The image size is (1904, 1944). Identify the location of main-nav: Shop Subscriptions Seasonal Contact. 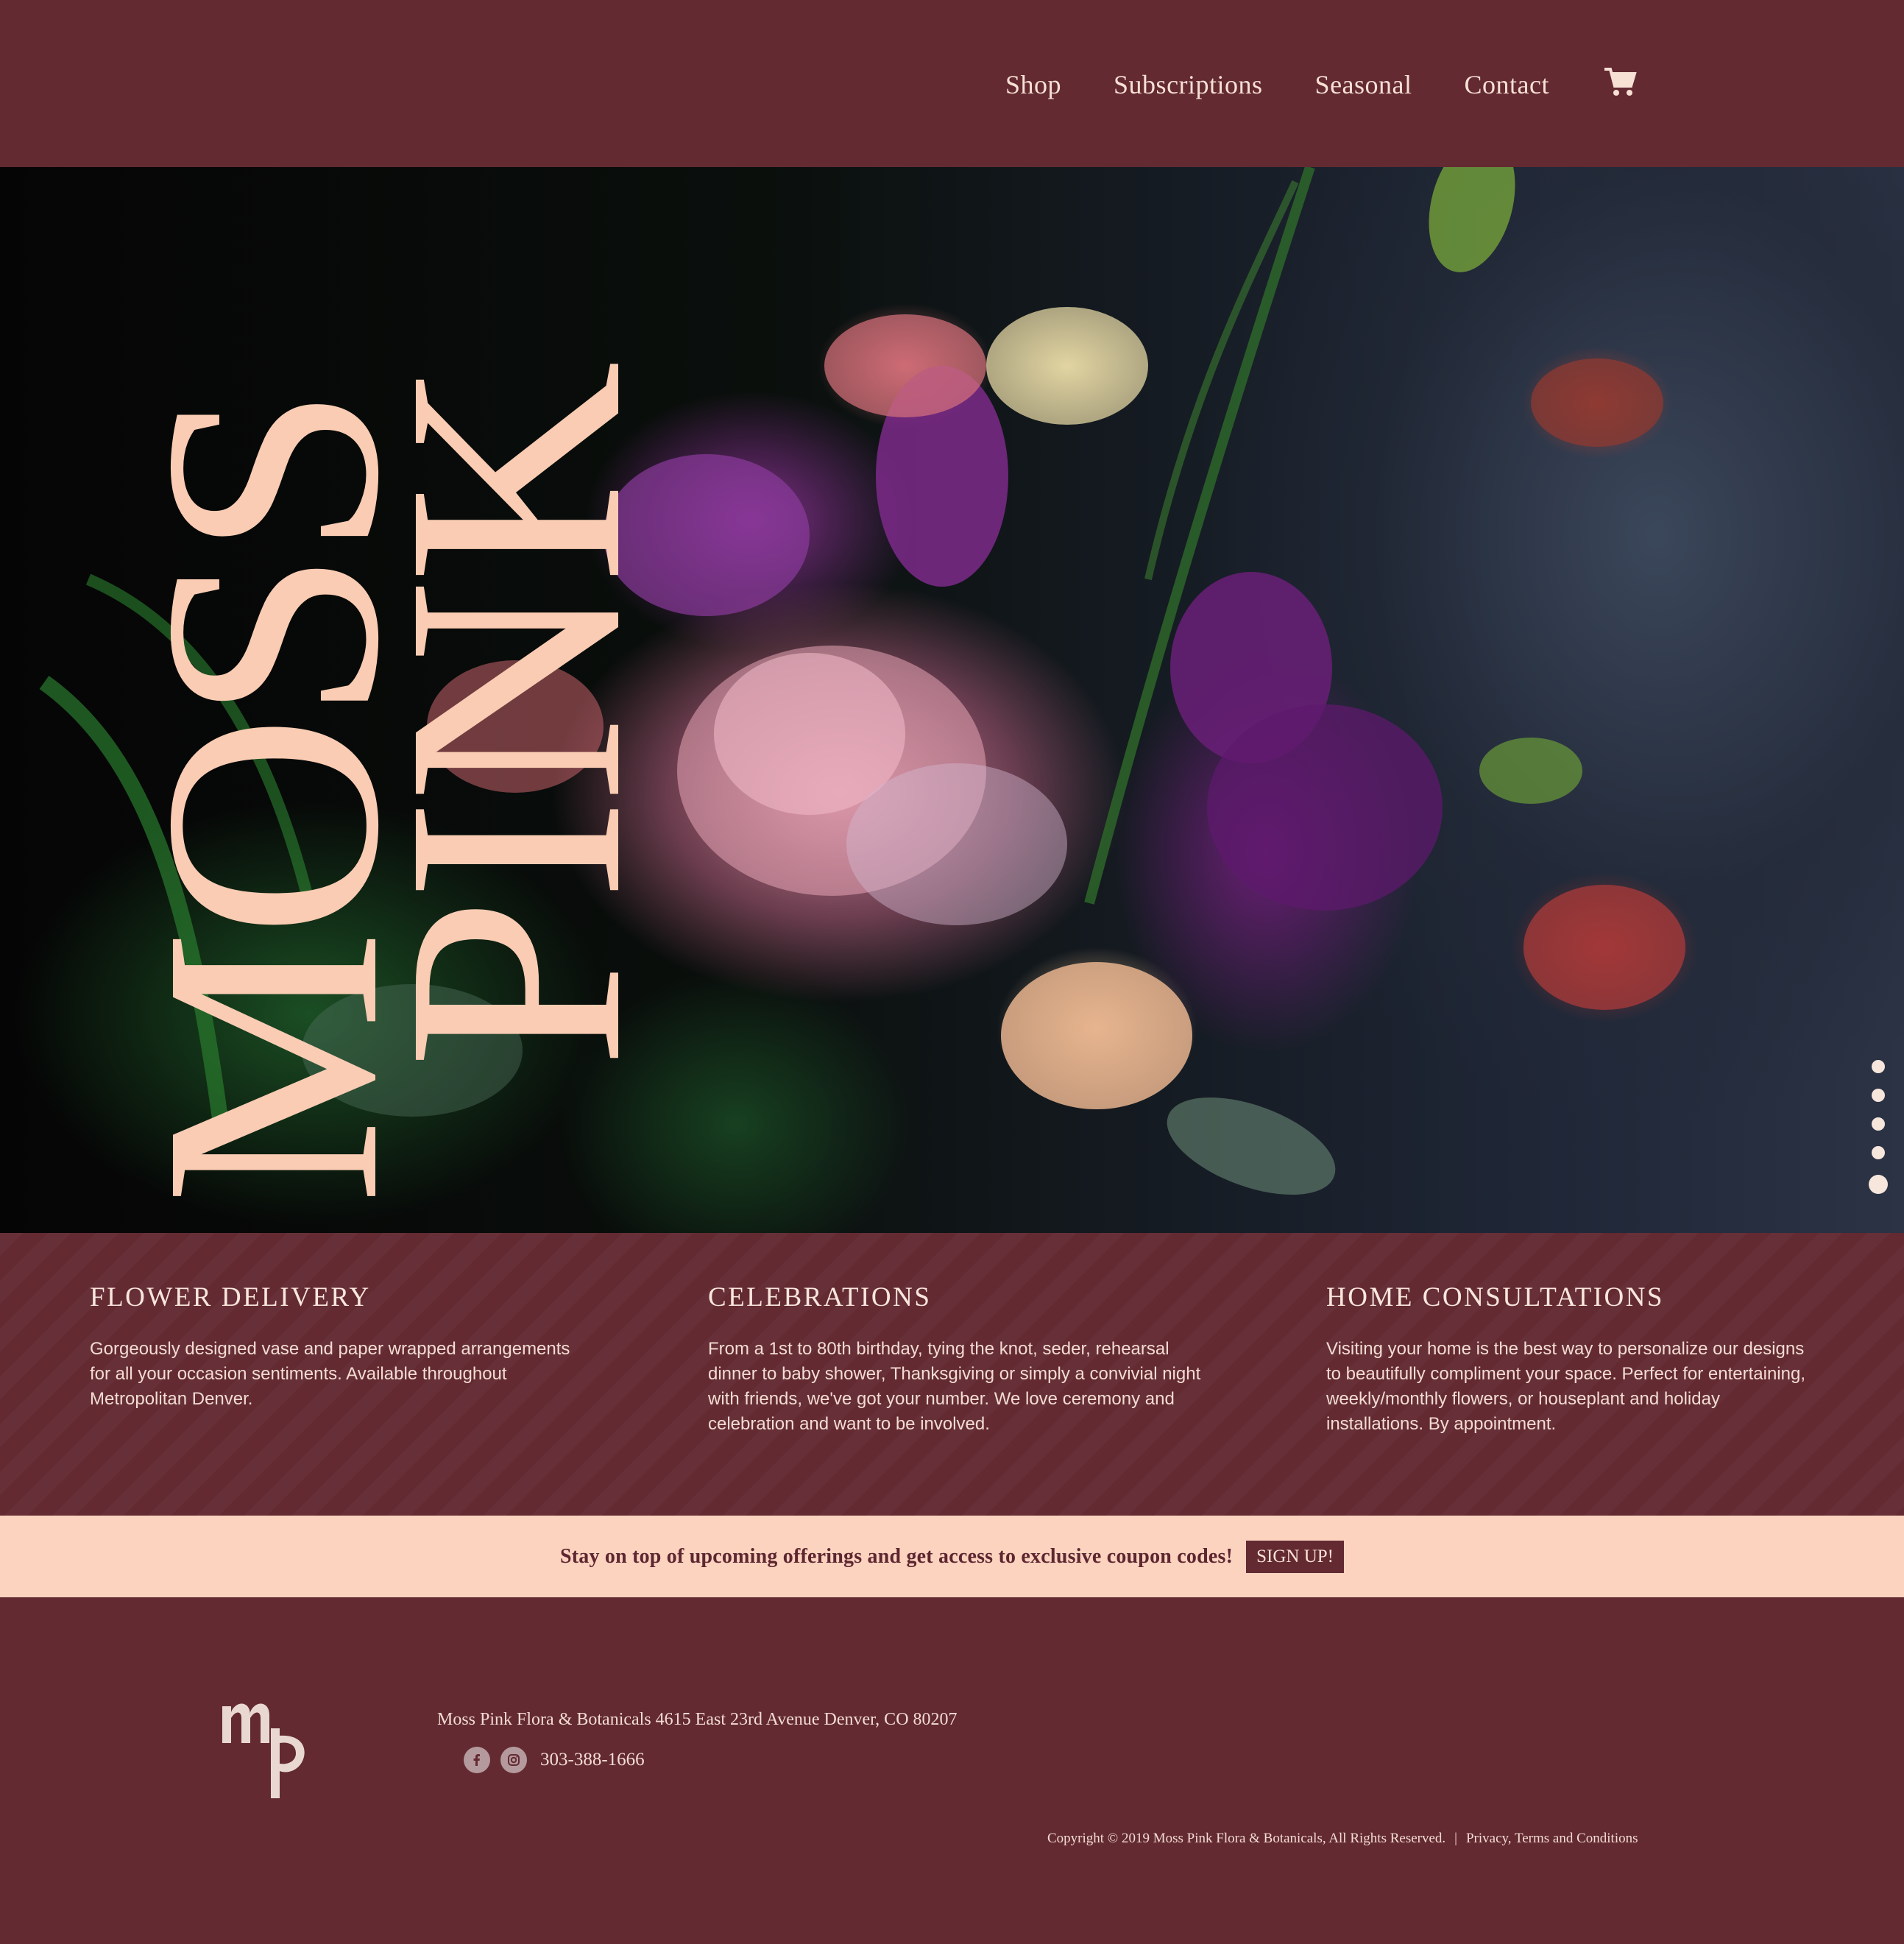
(1321, 85).